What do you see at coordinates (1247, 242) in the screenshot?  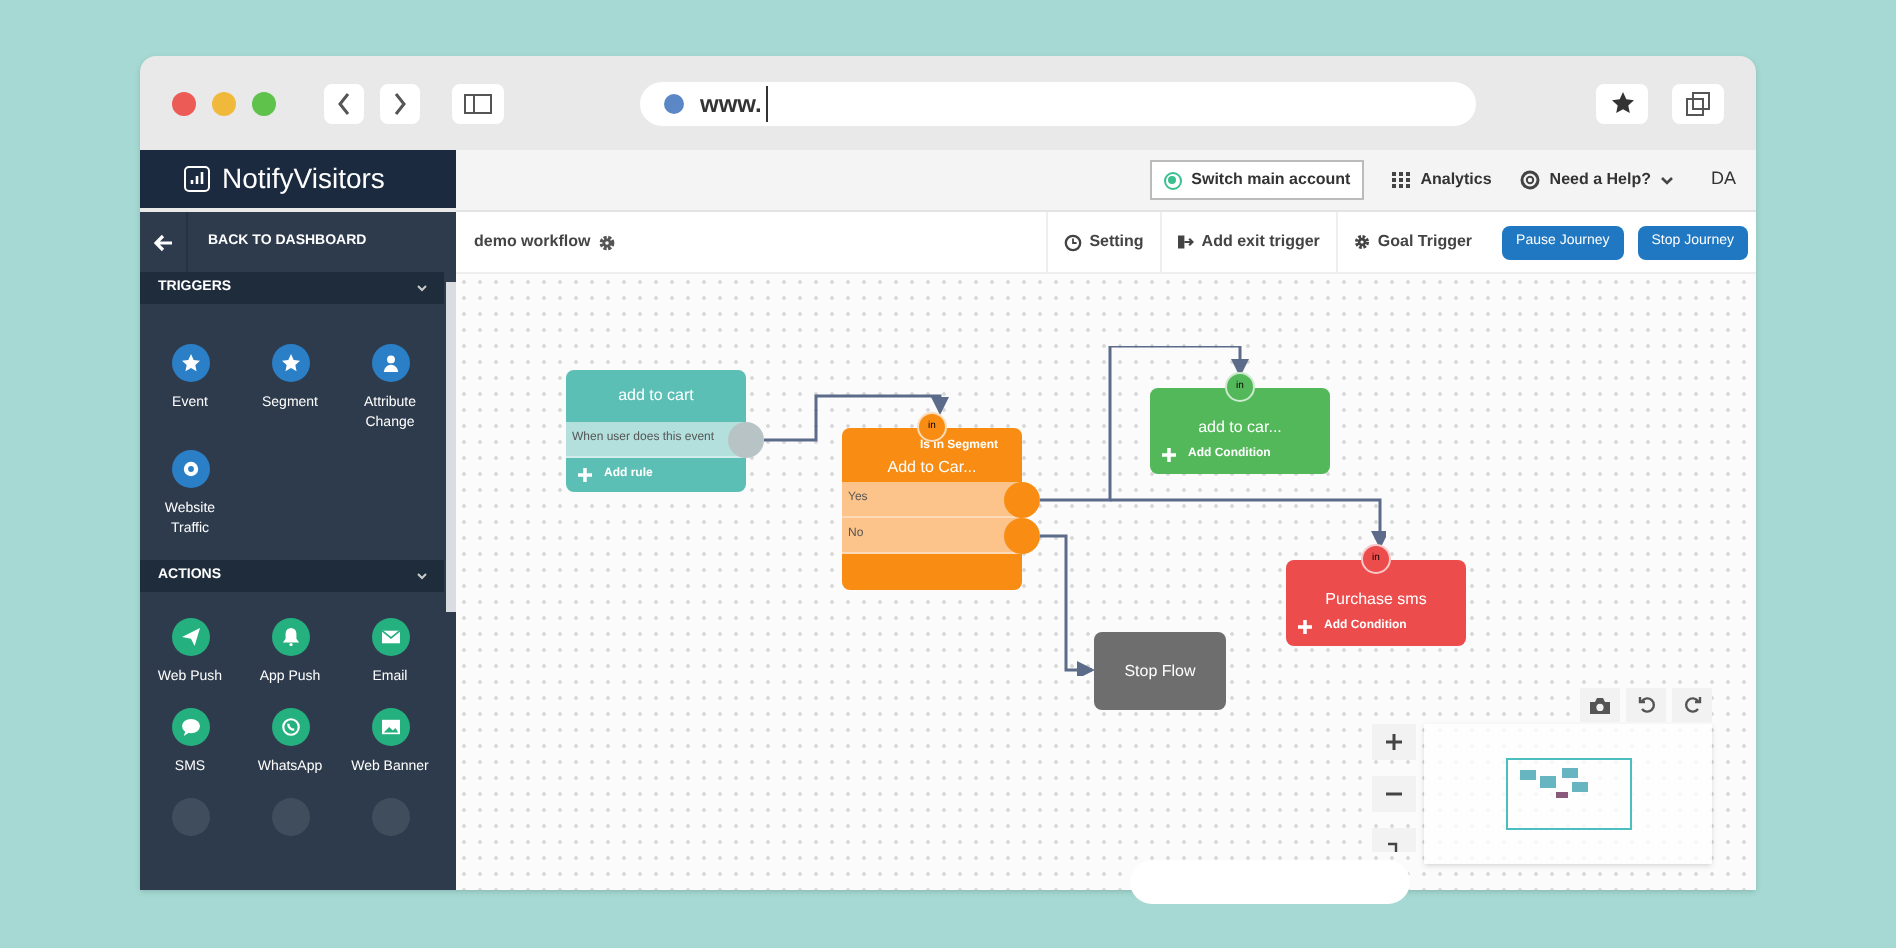 I see `toolbar-button: Add exit trigger` at bounding box center [1247, 242].